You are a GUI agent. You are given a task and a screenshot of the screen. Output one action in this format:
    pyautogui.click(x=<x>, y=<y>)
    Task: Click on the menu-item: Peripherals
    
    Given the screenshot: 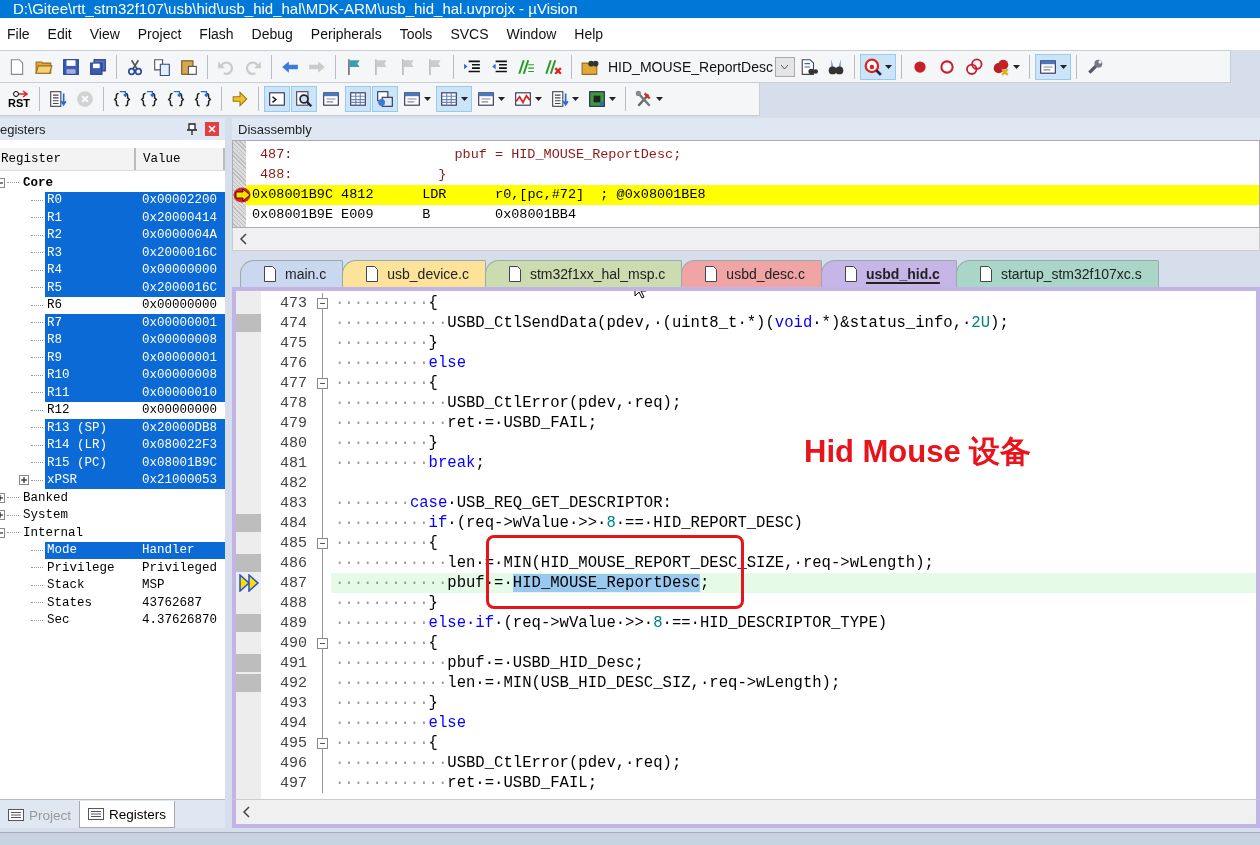 What is the action you would take?
    pyautogui.click(x=346, y=34)
    